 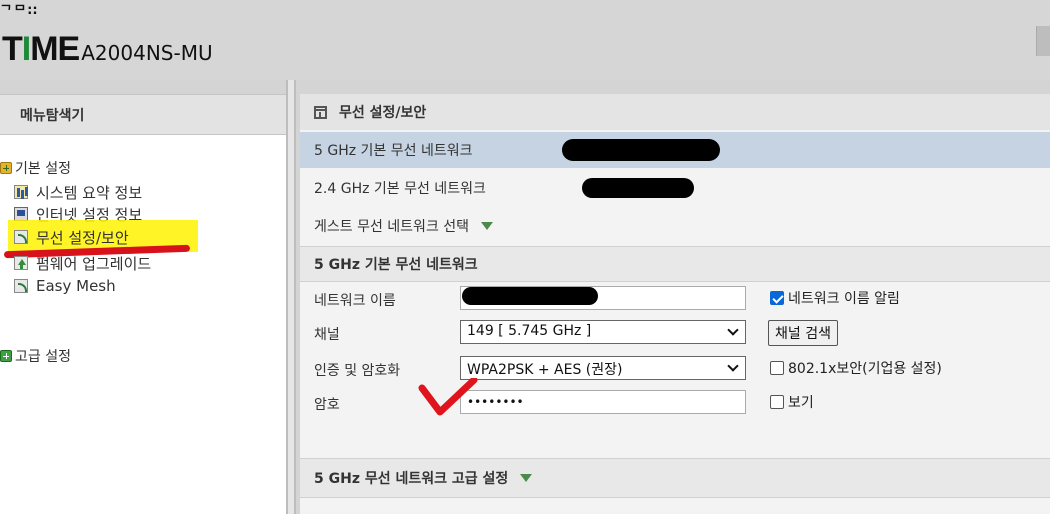 What do you see at coordinates (803, 333) in the screenshot?
I see `channel-scan-button: 채널 검색` at bounding box center [803, 333].